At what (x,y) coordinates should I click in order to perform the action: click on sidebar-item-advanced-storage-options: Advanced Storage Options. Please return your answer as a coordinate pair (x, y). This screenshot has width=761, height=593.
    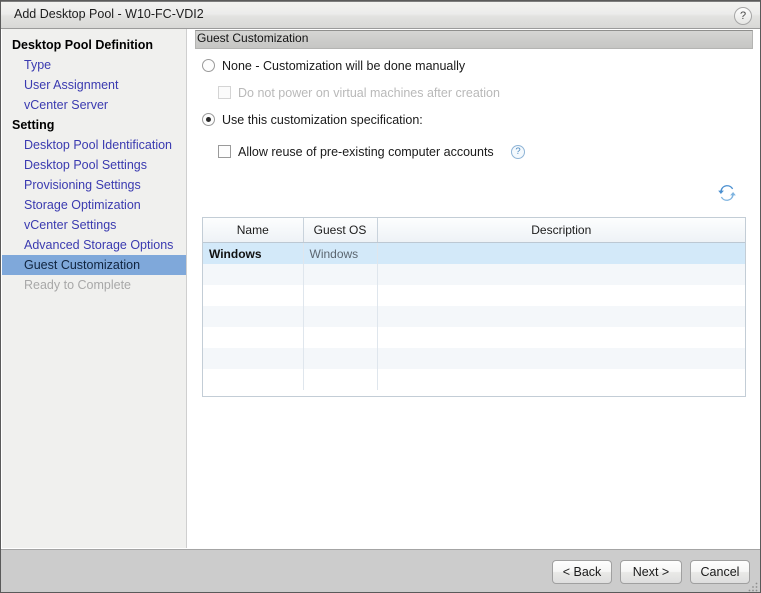
    Looking at the image, I should click on (94, 245).